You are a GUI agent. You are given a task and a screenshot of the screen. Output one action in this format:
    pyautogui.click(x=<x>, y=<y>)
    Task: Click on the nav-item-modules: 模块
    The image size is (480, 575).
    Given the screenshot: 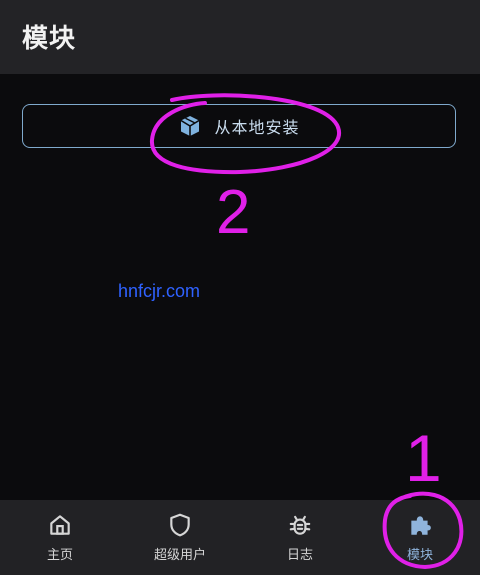 What is the action you would take?
    pyautogui.click(x=420, y=537)
    